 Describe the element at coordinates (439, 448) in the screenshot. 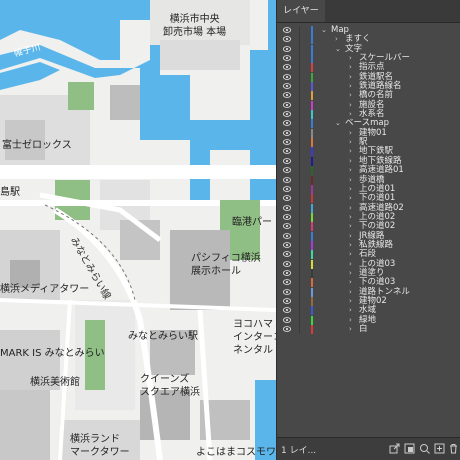

I see `new-layer-icon` at that location.